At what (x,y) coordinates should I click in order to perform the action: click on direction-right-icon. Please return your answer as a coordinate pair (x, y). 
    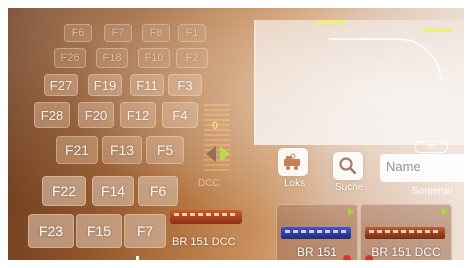
    Looking at the image, I should click on (225, 154).